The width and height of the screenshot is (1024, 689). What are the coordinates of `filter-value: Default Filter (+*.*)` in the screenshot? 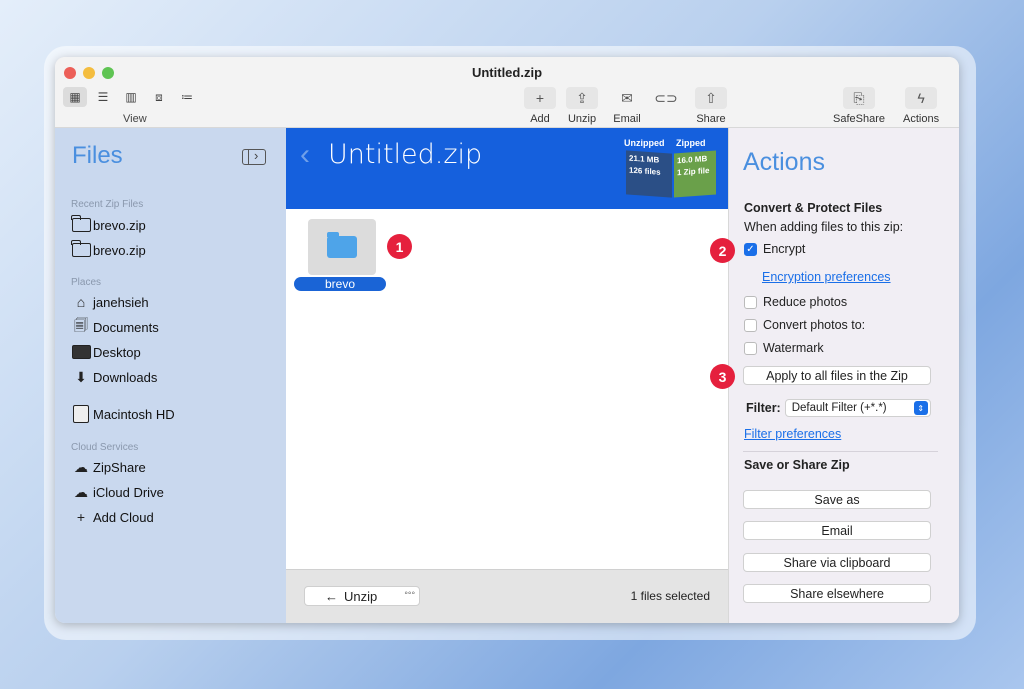 It's located at (839, 408).